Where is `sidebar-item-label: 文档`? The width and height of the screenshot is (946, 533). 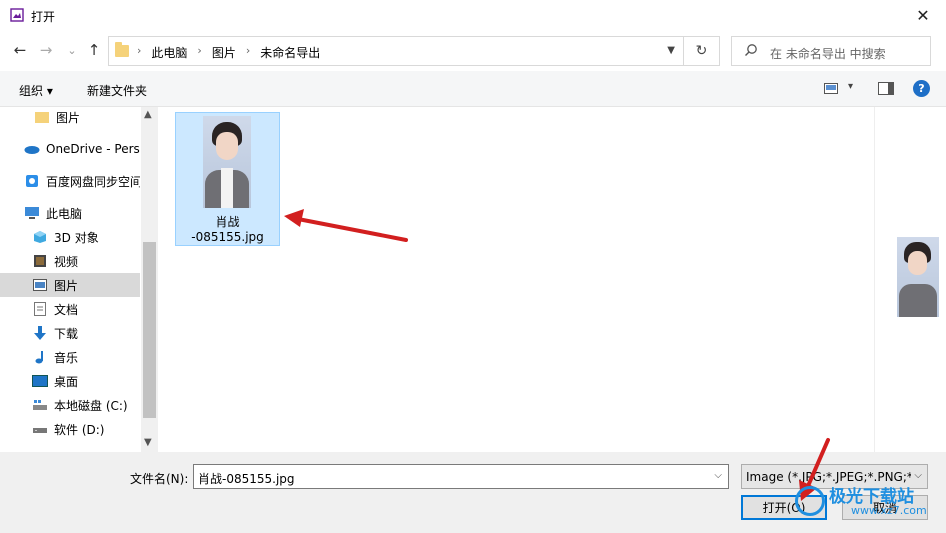
sidebar-item-label: 文档 is located at coordinates (66, 309).